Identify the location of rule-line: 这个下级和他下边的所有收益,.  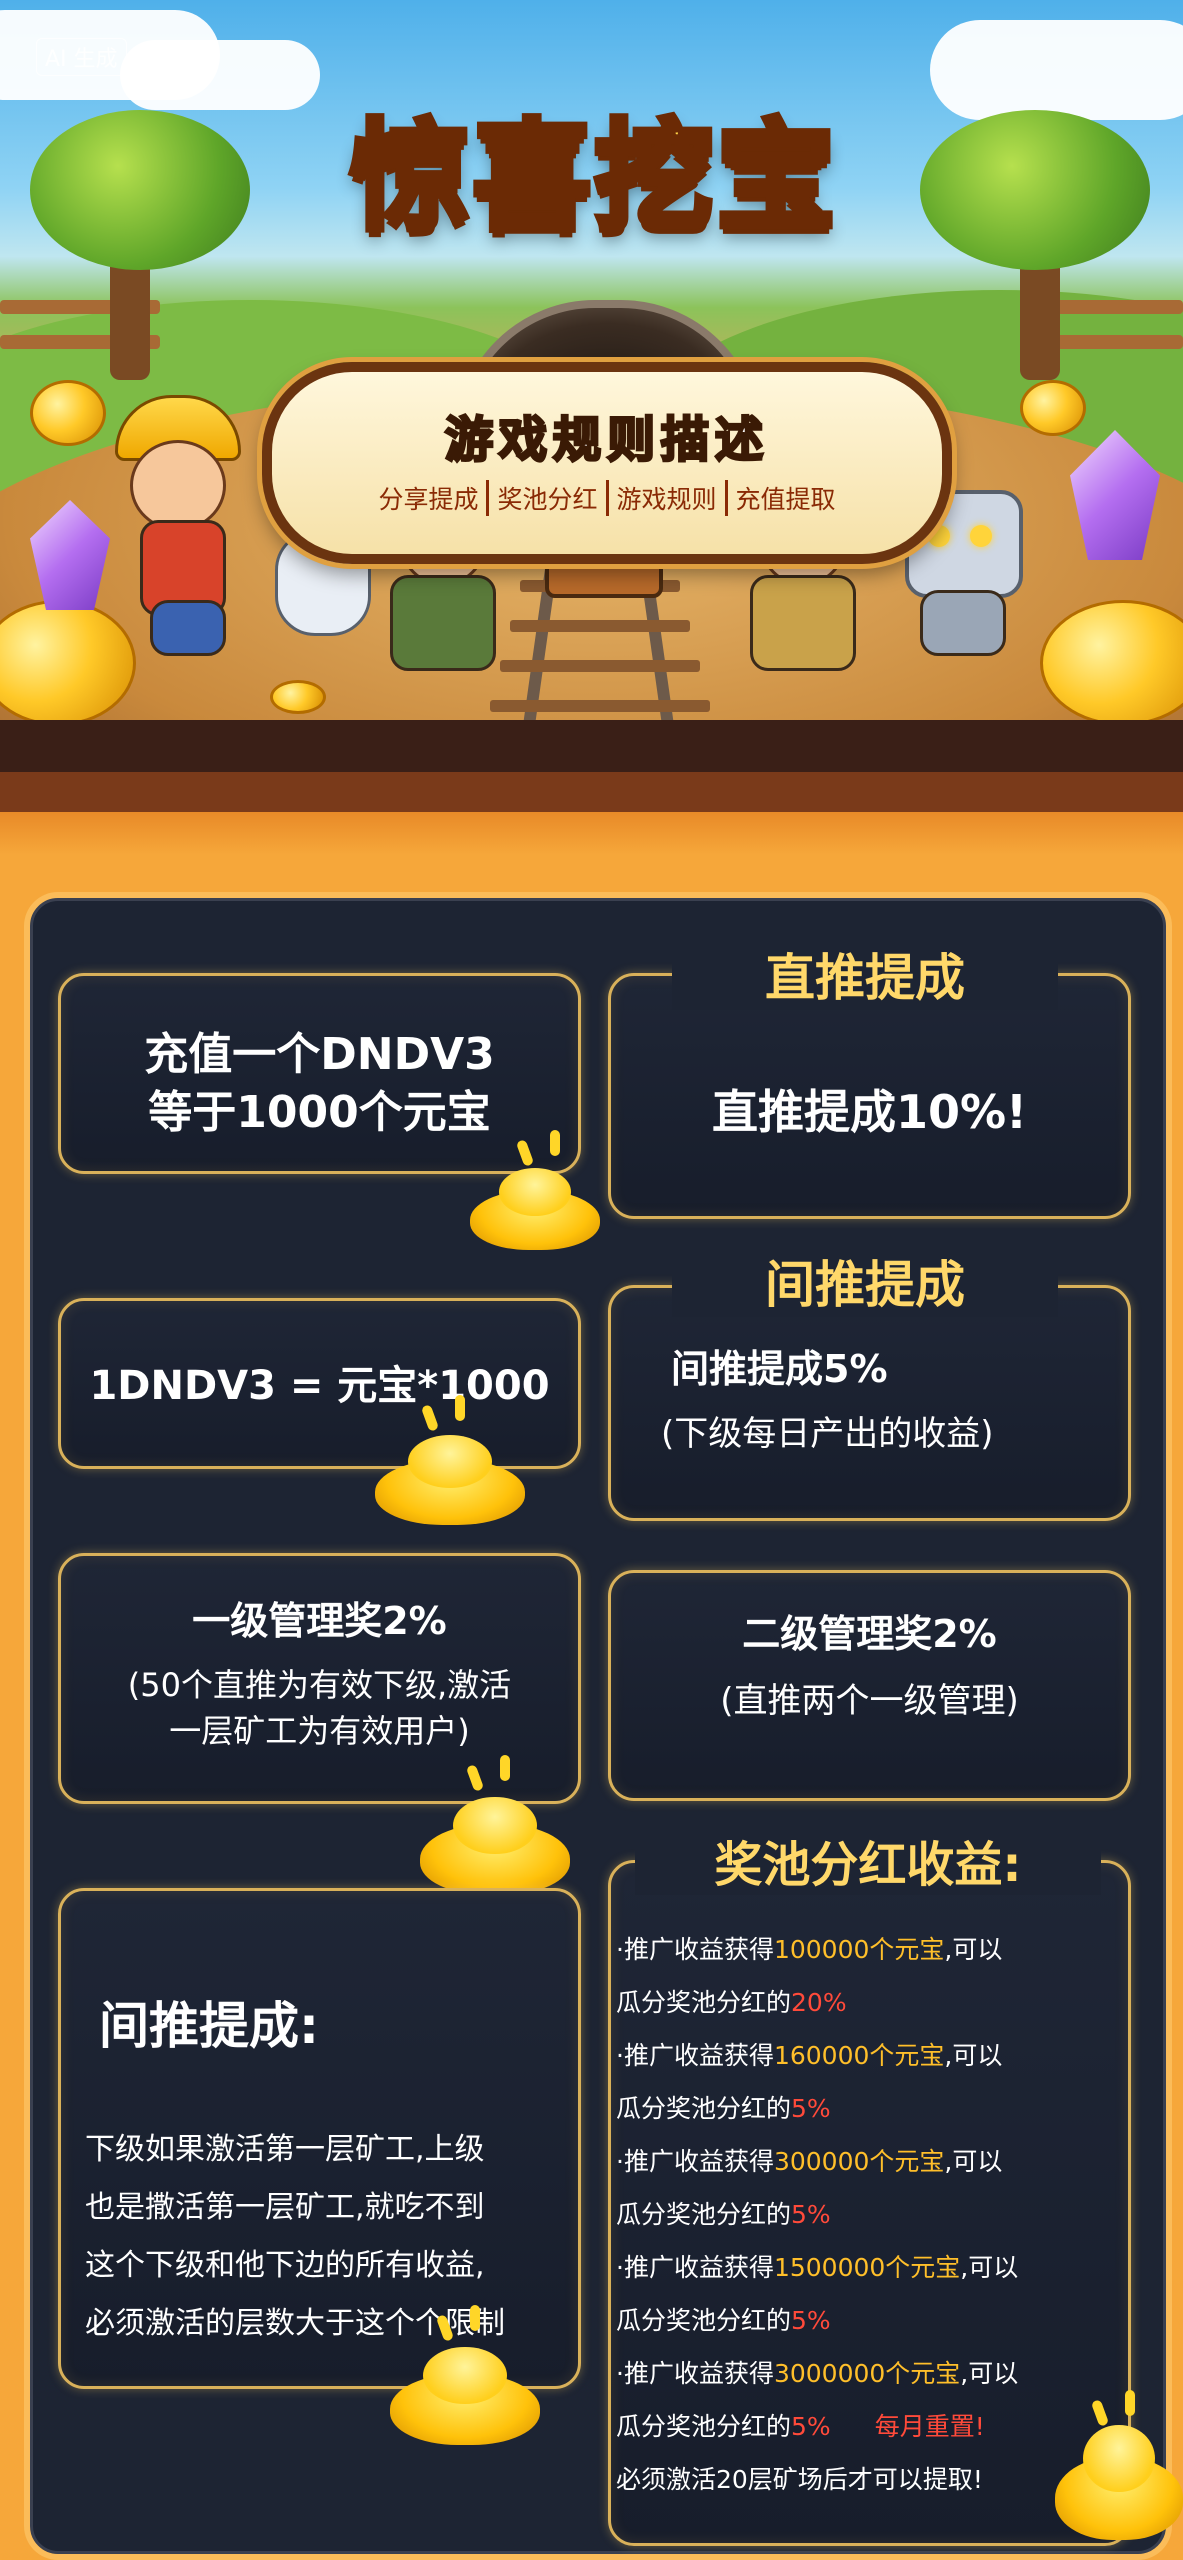
(285, 2265).